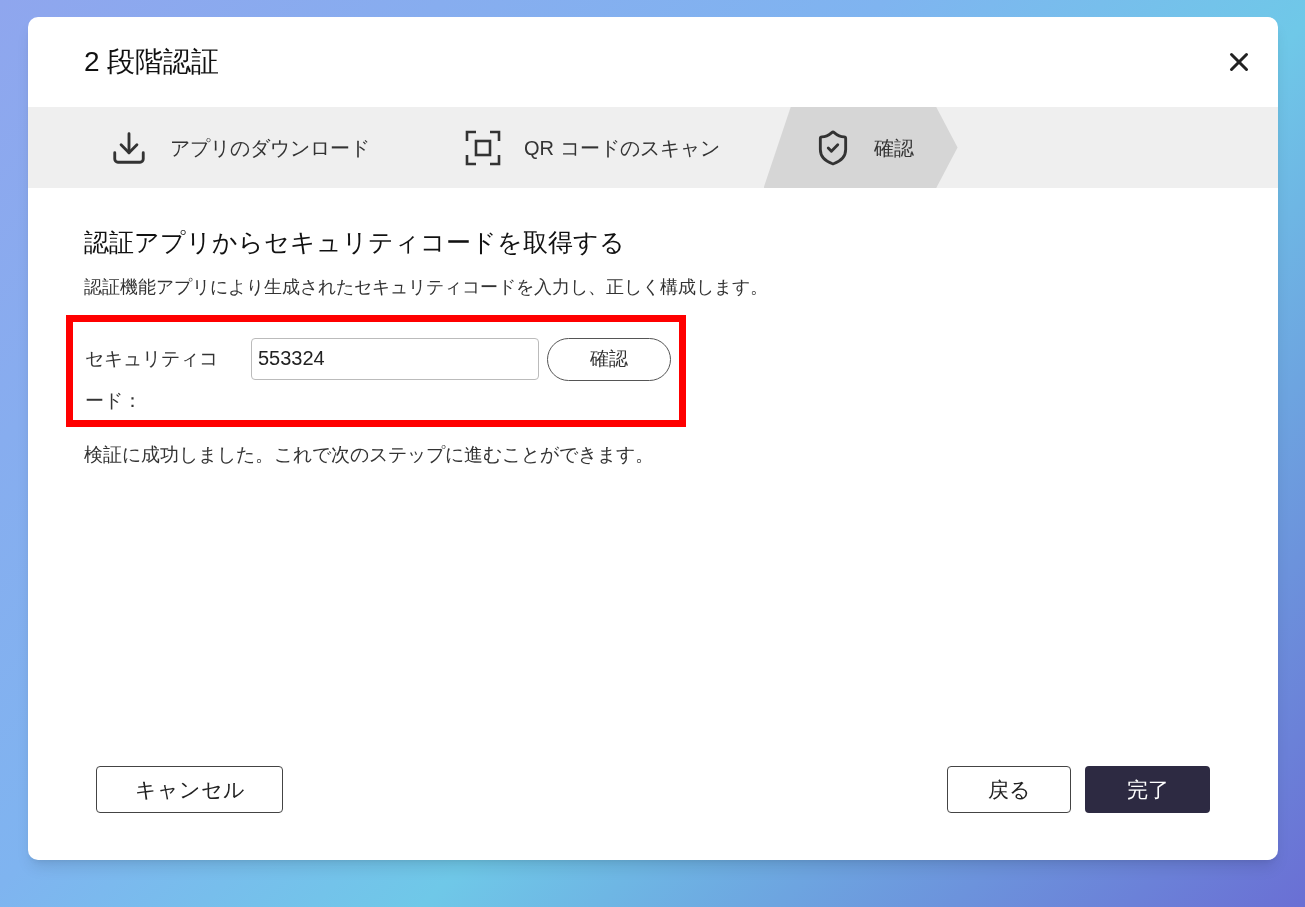  What do you see at coordinates (189, 789) in the screenshot?
I see `cancel-button: キャンセル` at bounding box center [189, 789].